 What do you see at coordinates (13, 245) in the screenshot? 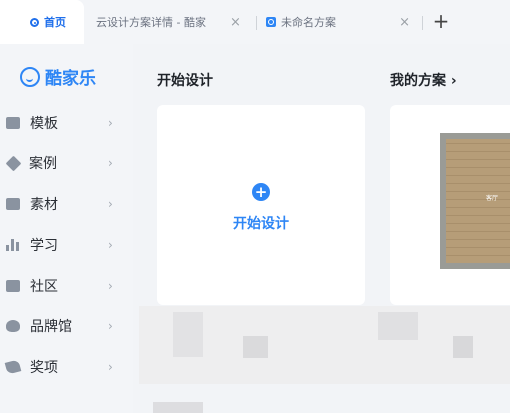
I see `bar-chart-icon` at bounding box center [13, 245].